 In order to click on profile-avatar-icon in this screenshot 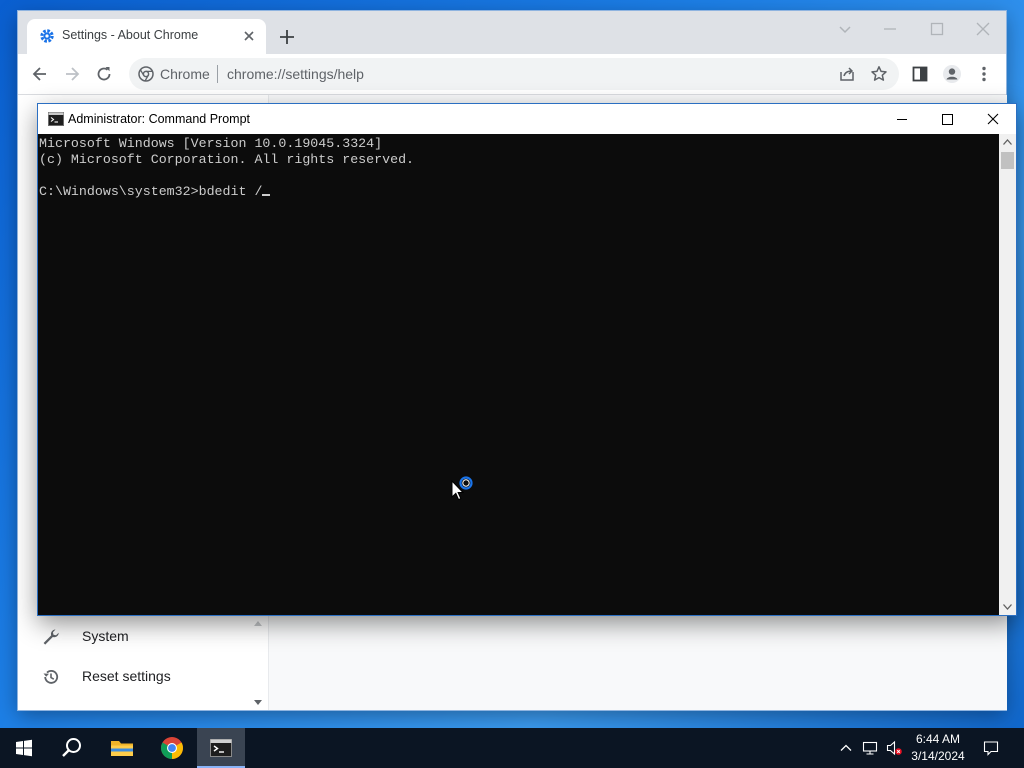, I will do `click(952, 74)`.